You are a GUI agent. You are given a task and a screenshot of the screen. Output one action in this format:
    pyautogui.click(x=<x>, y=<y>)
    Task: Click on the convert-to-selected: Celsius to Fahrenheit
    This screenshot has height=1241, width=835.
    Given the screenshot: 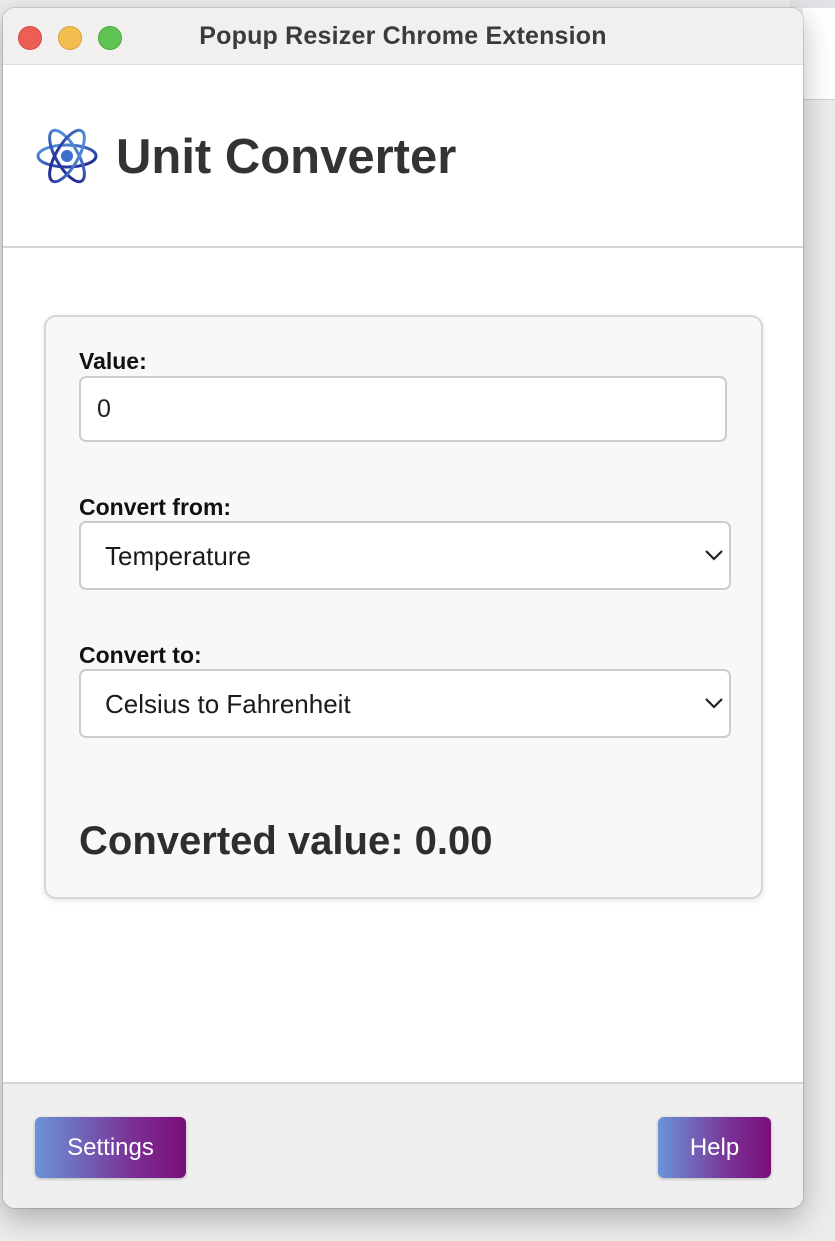 What is the action you would take?
    pyautogui.click(x=228, y=704)
    